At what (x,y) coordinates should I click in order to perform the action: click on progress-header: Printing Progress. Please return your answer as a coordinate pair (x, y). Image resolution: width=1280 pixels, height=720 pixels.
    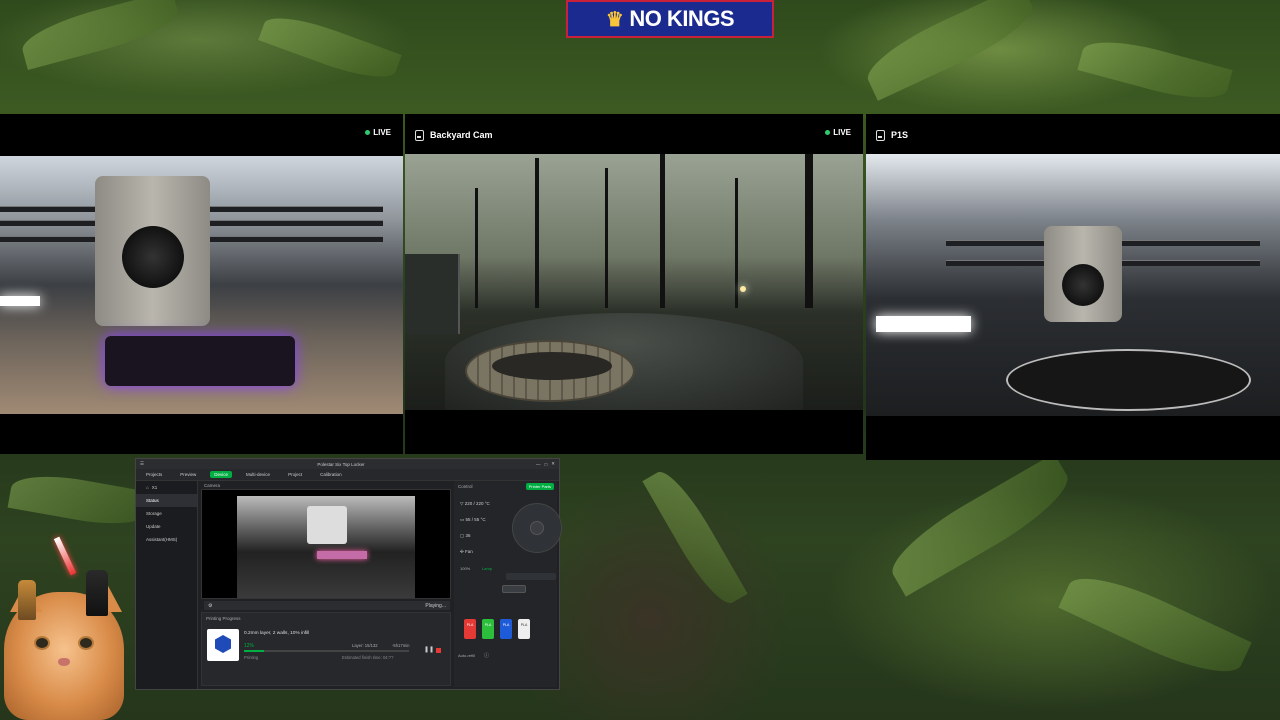
    Looking at the image, I should click on (223, 618).